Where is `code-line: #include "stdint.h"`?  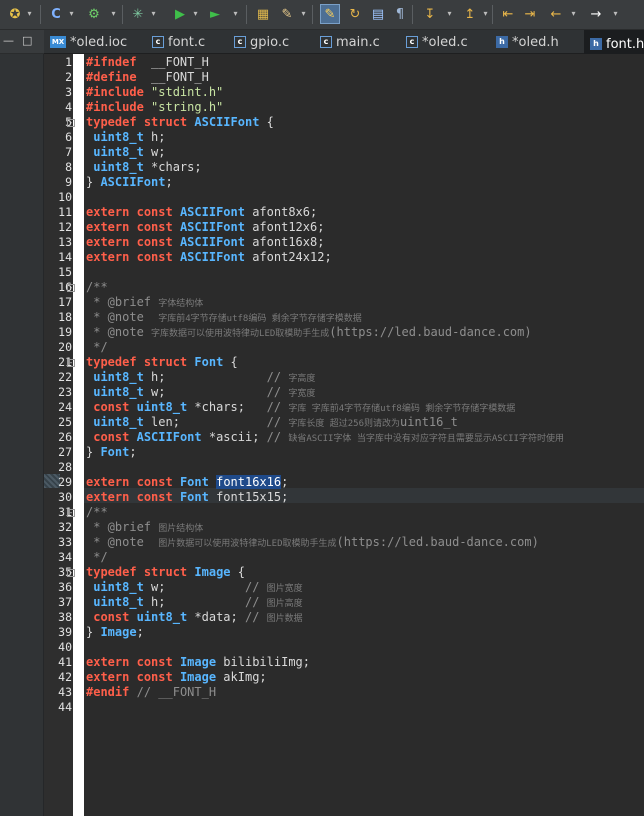
code-line: #include "stdint.h" is located at coordinates (154, 92).